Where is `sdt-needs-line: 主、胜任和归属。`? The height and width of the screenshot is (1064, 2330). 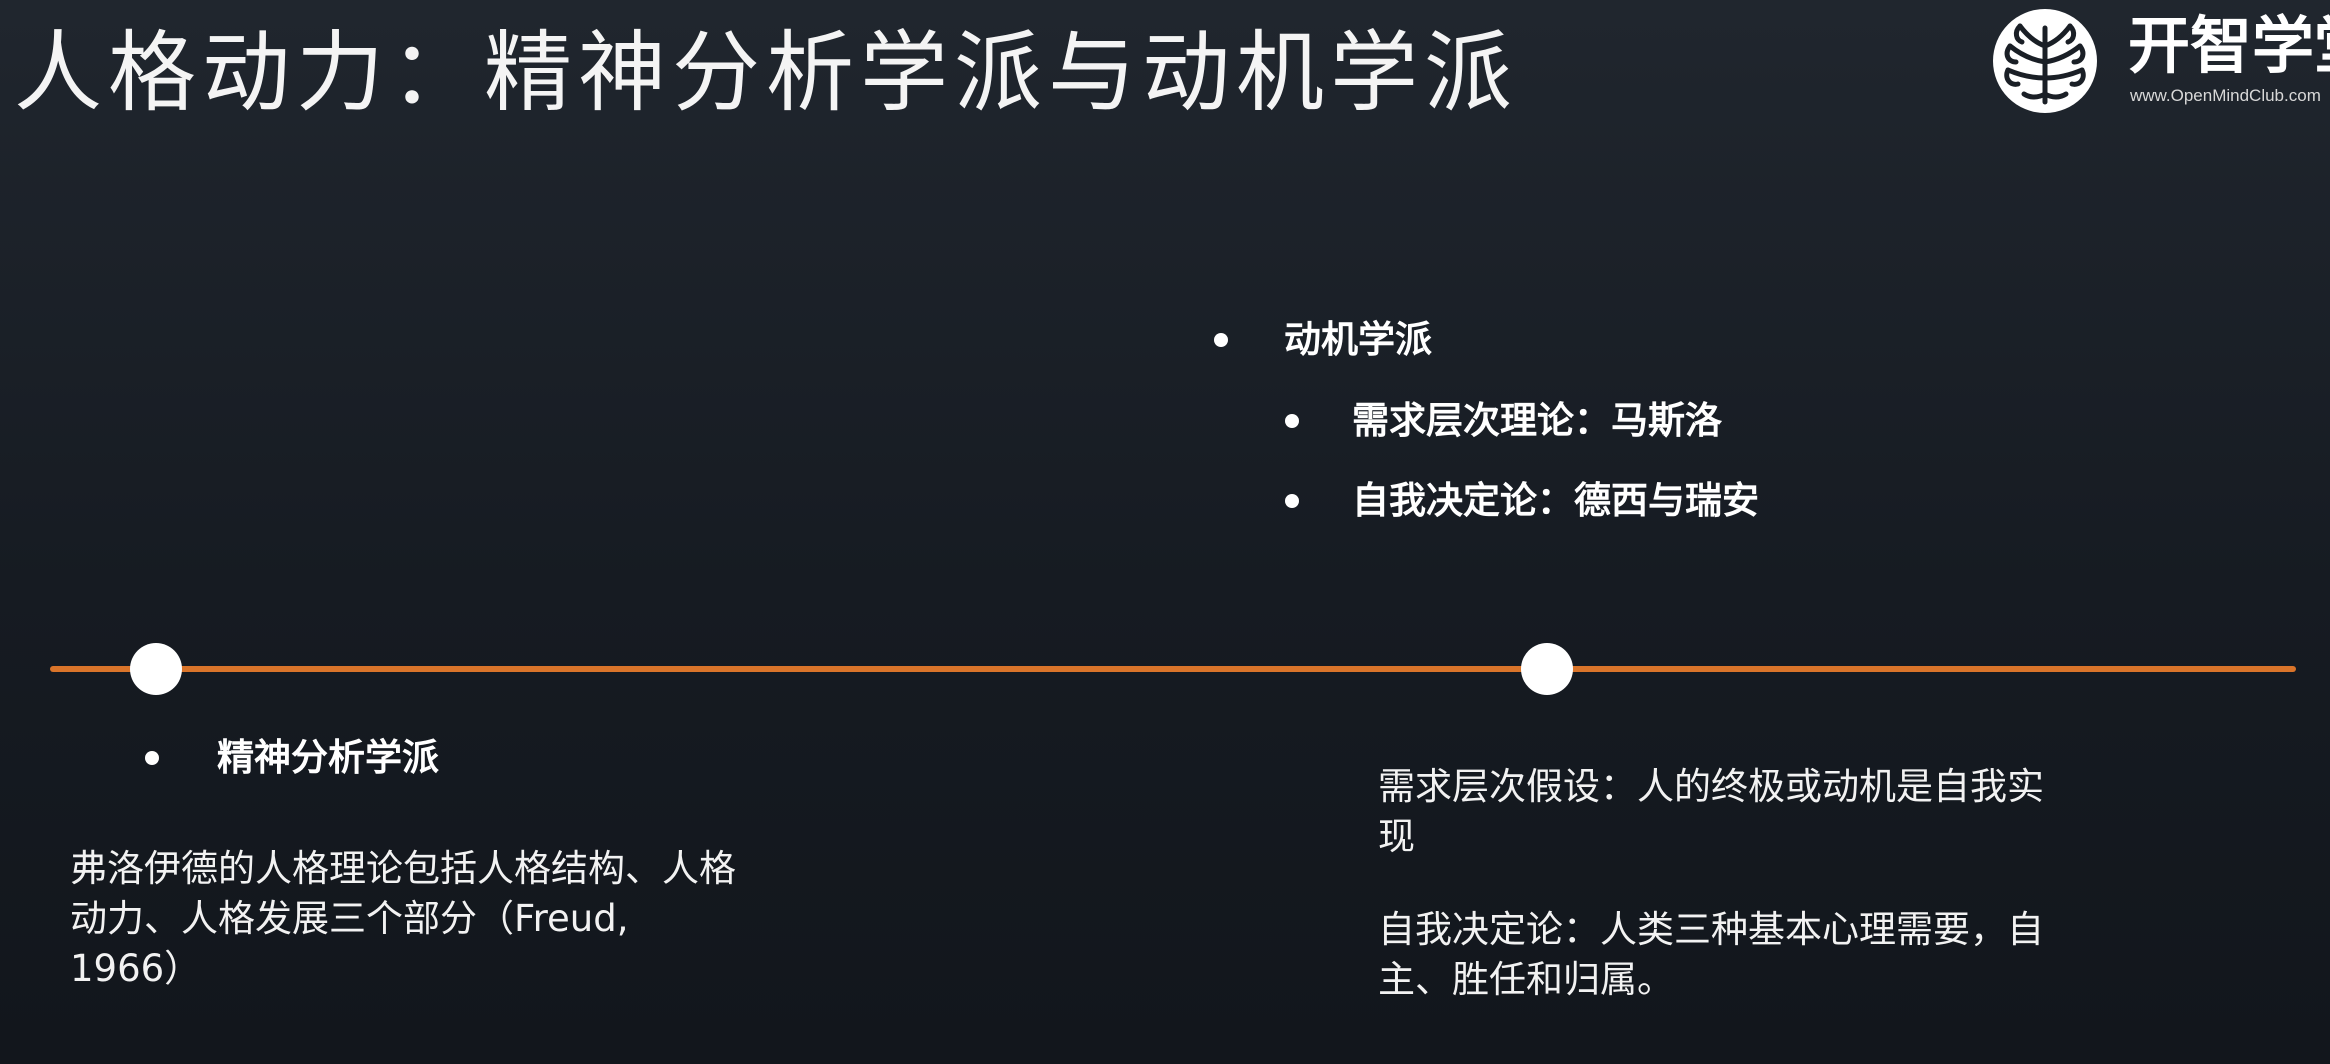
sdt-needs-line: 主、胜任和归属。 is located at coordinates (1526, 979).